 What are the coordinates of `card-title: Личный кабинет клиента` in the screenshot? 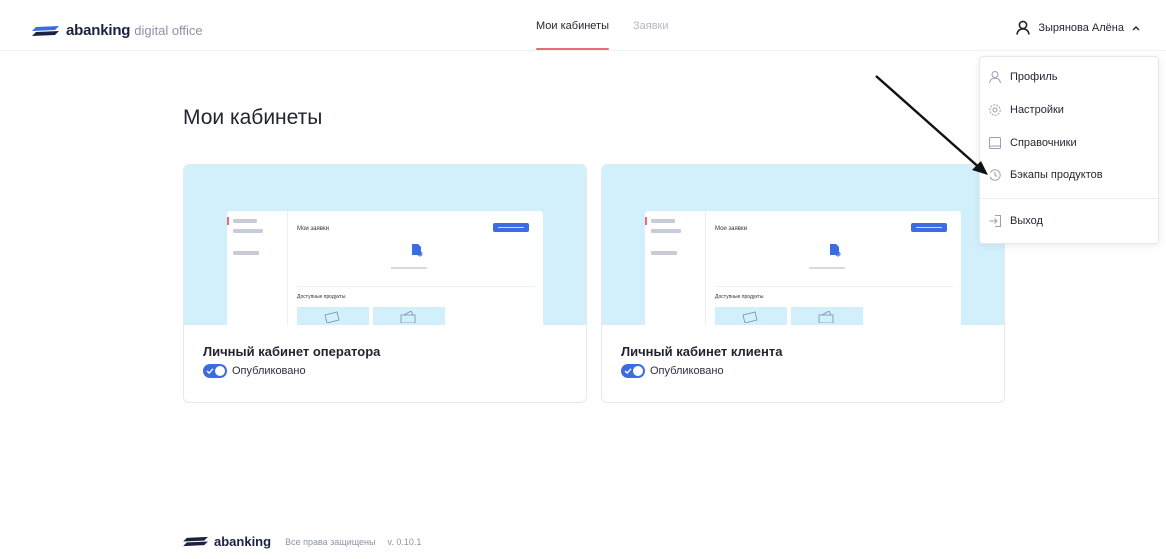 It's located at (702, 351).